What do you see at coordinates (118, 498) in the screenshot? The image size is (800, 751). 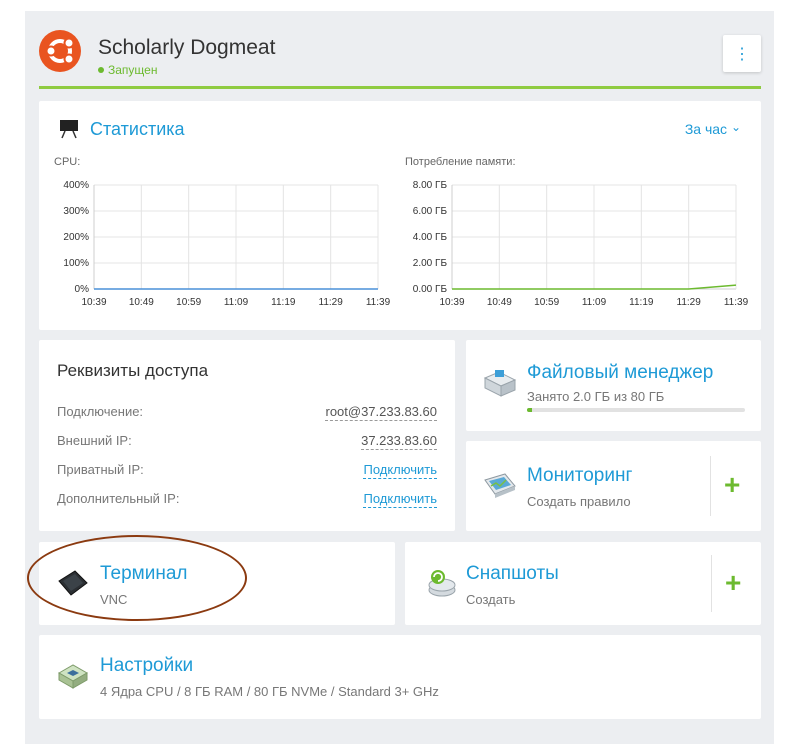 I see `additional-ip-label: Дополнительный IP:` at bounding box center [118, 498].